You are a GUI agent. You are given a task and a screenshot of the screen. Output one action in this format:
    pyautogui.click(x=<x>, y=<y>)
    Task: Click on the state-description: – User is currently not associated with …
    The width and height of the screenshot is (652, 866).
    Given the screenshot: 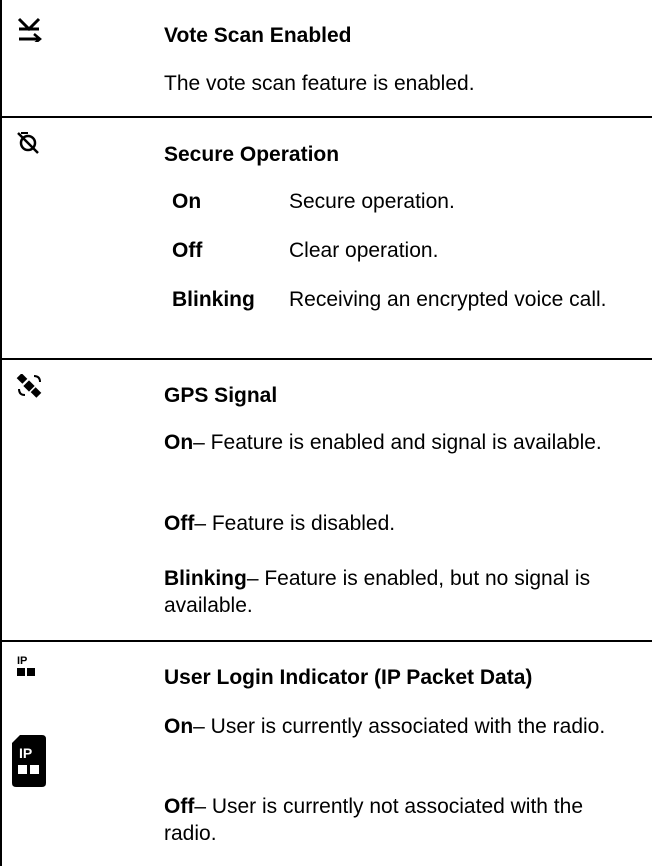 What is the action you would take?
    pyautogui.click(x=374, y=820)
    